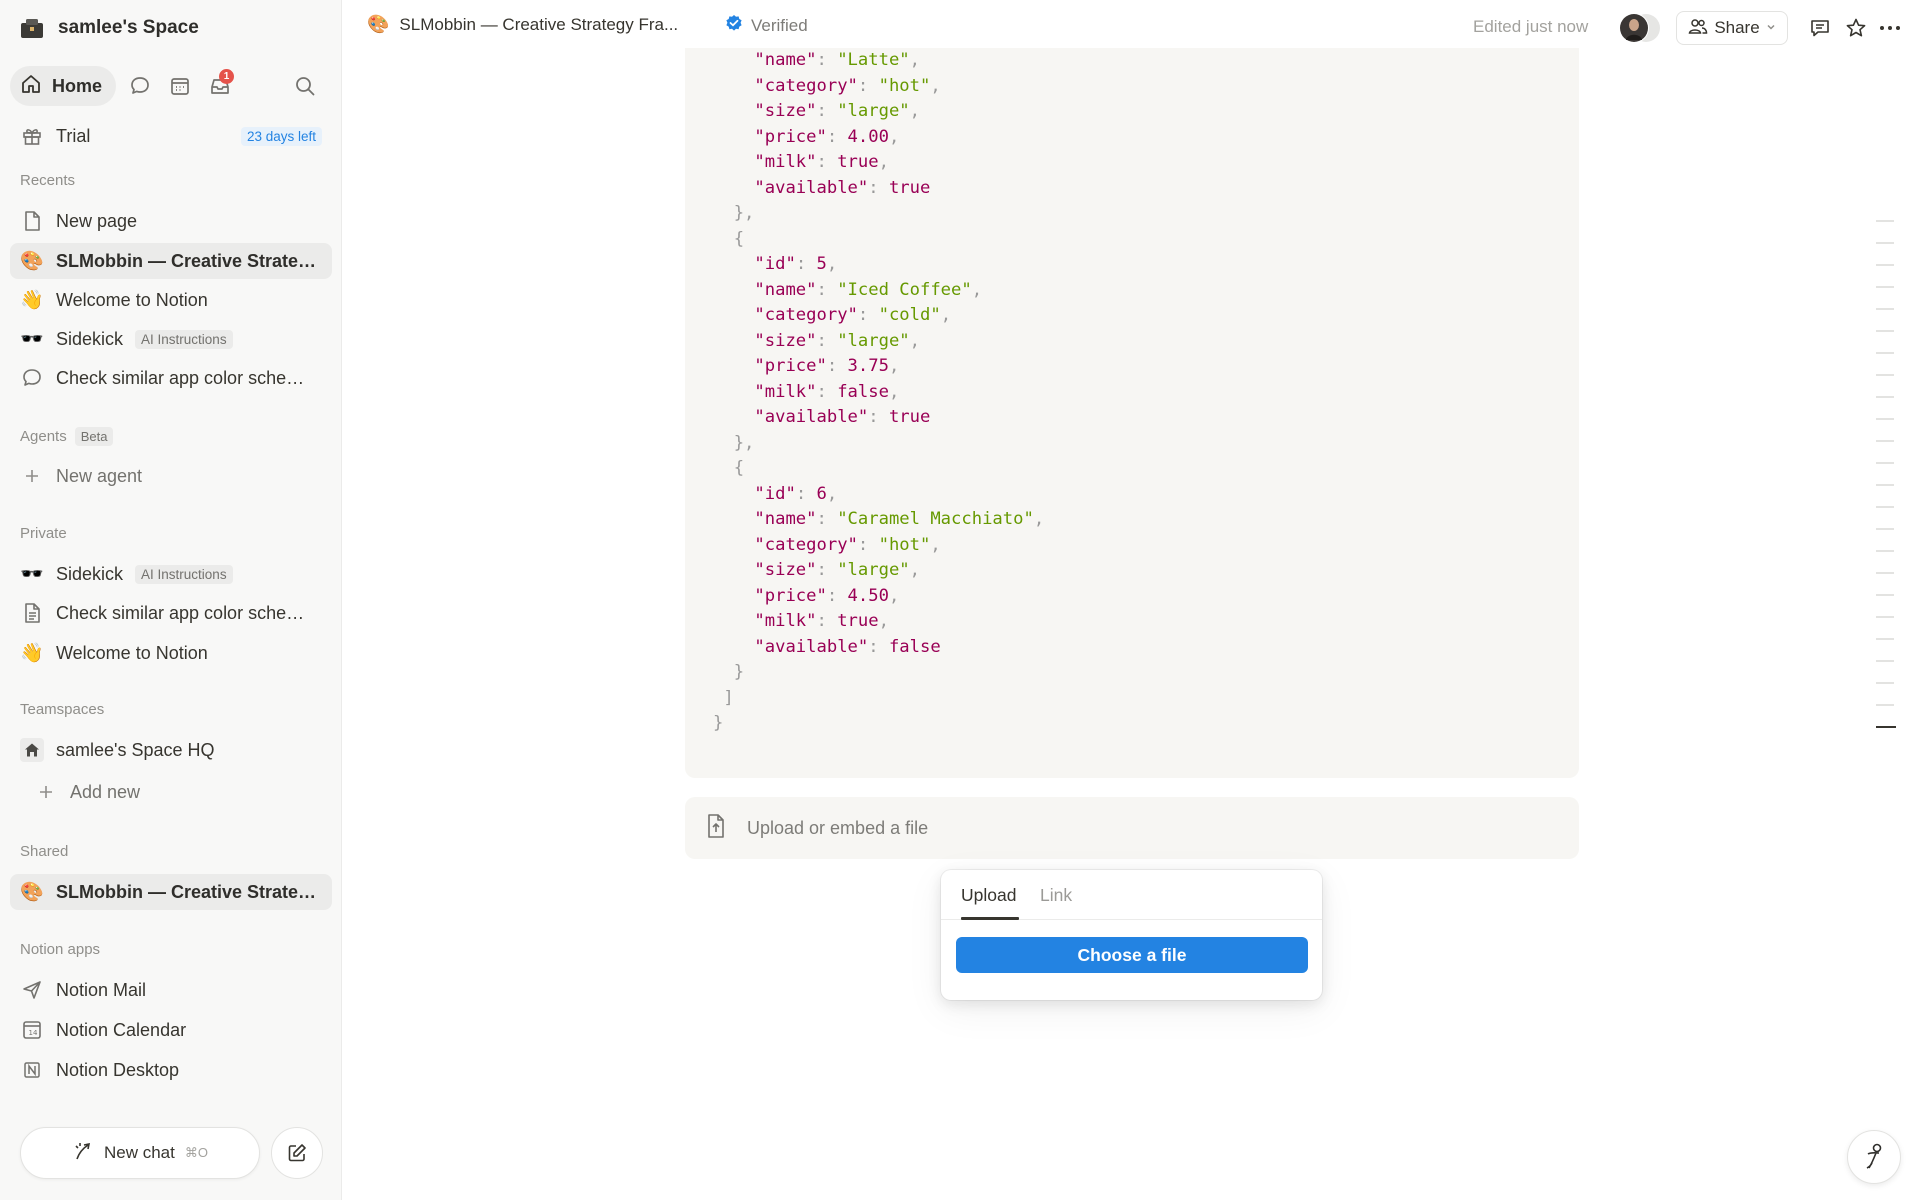  Describe the element at coordinates (171, 750) in the screenshot. I see `sidebar-item-teamspace: samlee's Space HQ` at that location.